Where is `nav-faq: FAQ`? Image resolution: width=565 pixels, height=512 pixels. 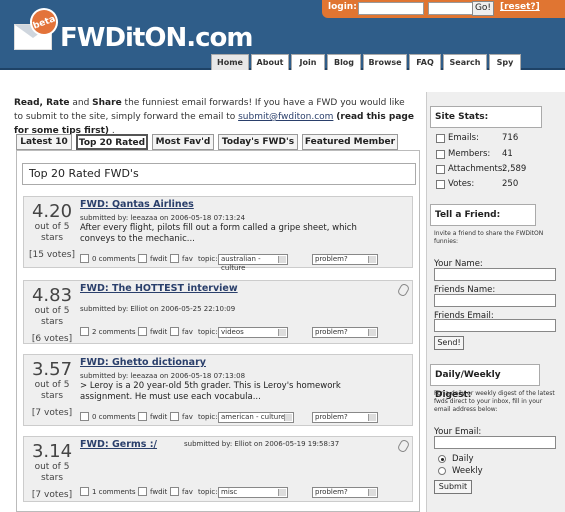
nav-faq: FAQ is located at coordinates (425, 62).